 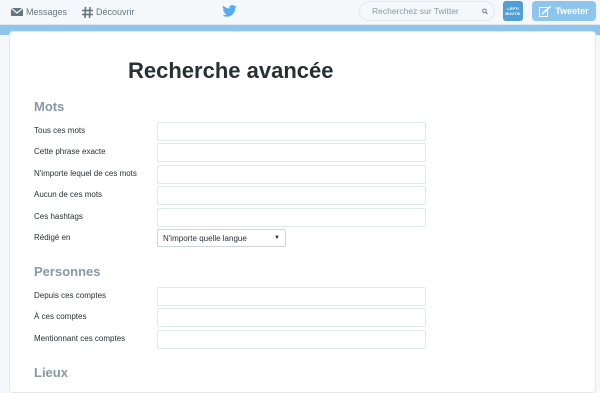 I want to click on none-words-input, so click(x=291, y=195).